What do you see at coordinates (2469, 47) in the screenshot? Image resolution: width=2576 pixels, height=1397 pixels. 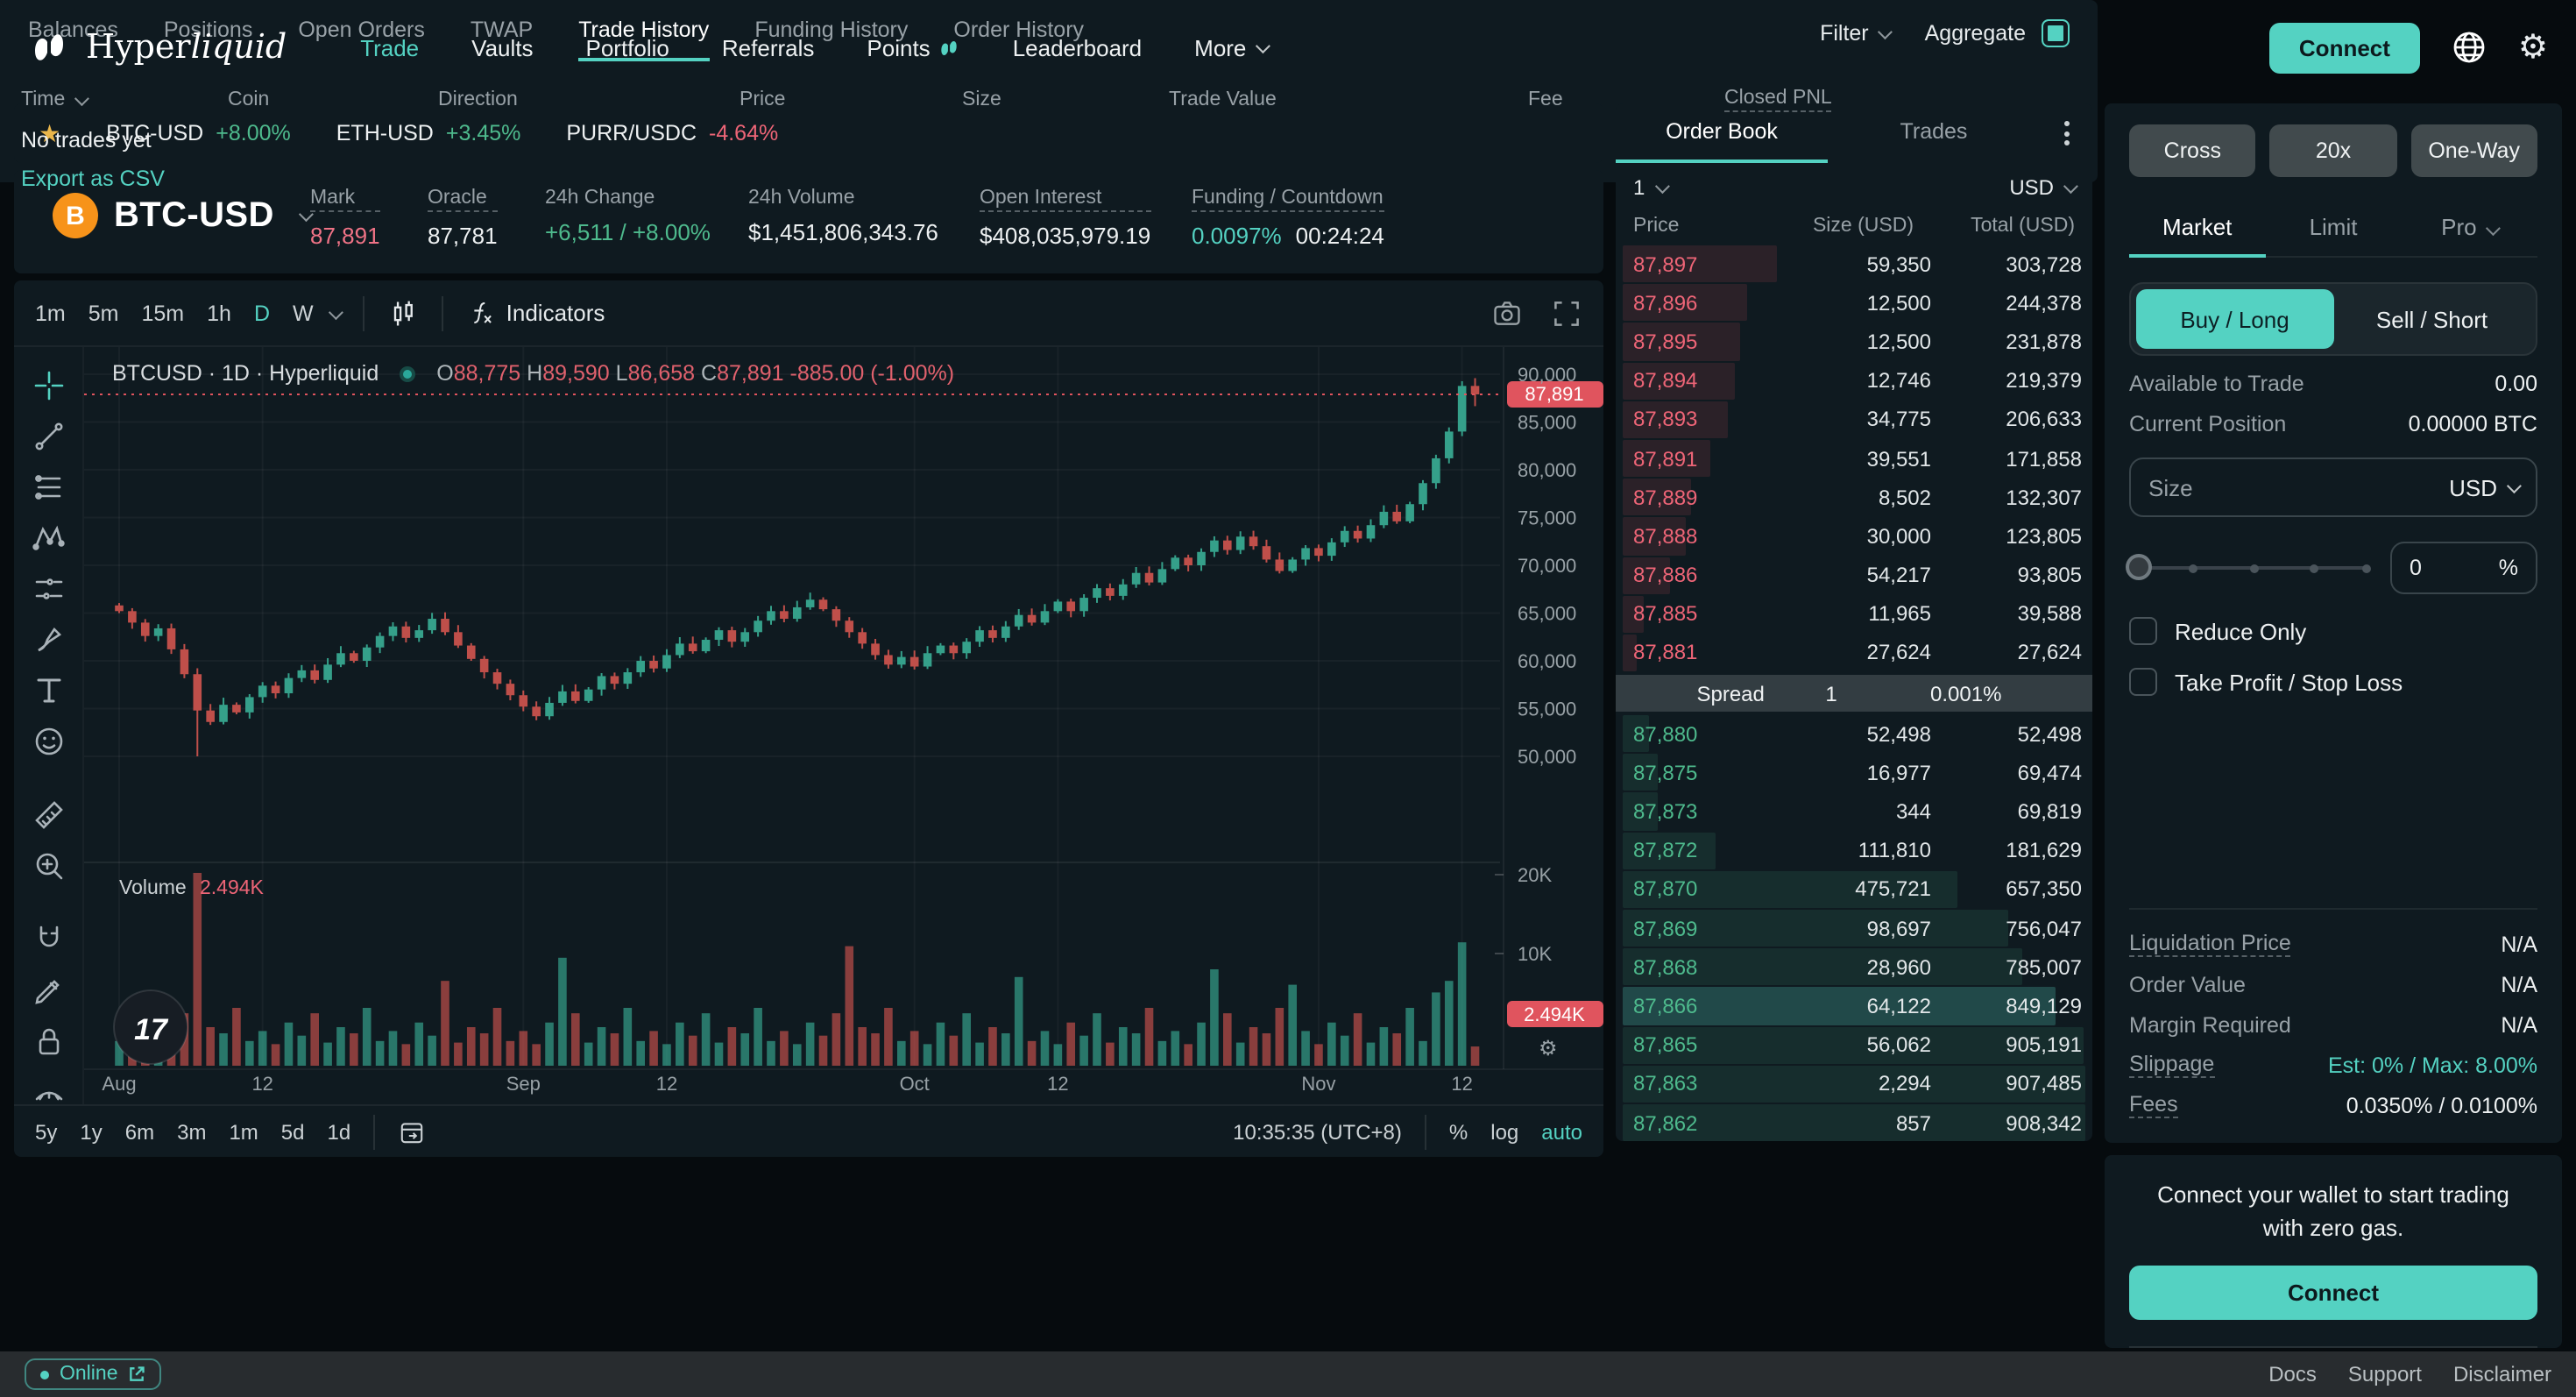 I see `globe-icon` at bounding box center [2469, 47].